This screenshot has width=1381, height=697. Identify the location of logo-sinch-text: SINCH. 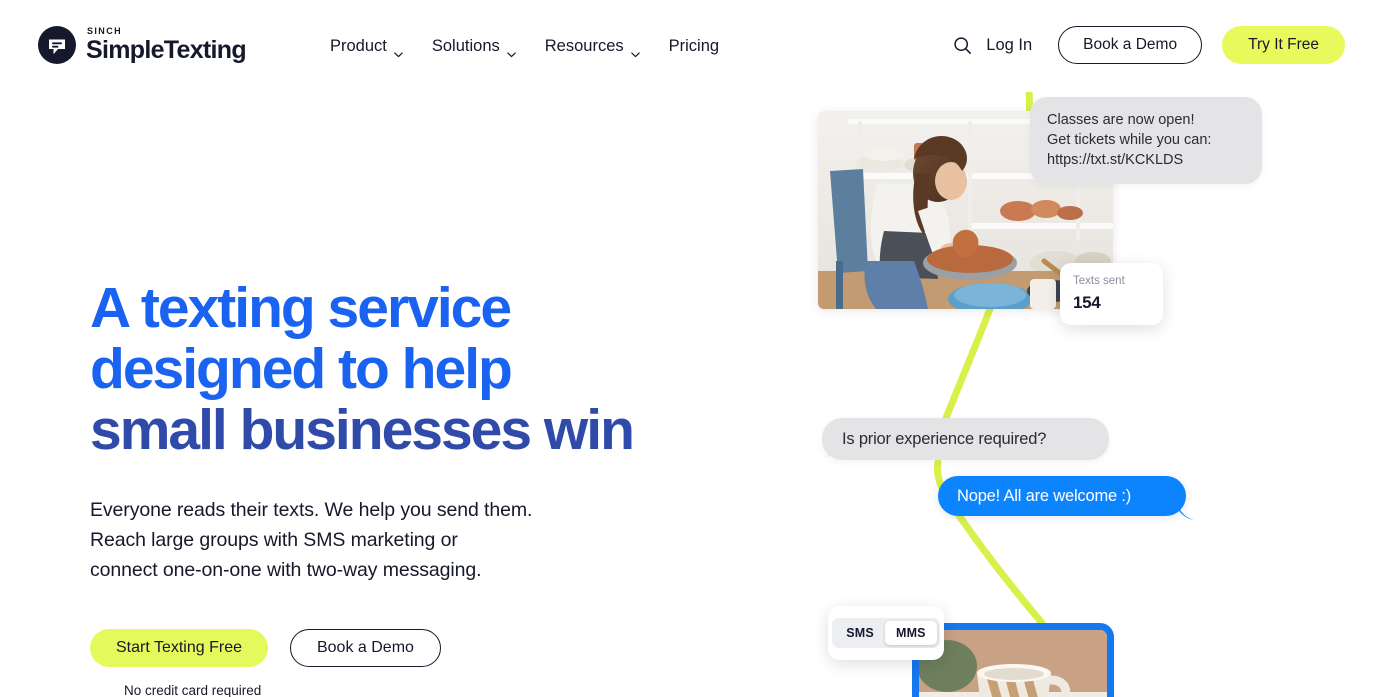
(105, 31).